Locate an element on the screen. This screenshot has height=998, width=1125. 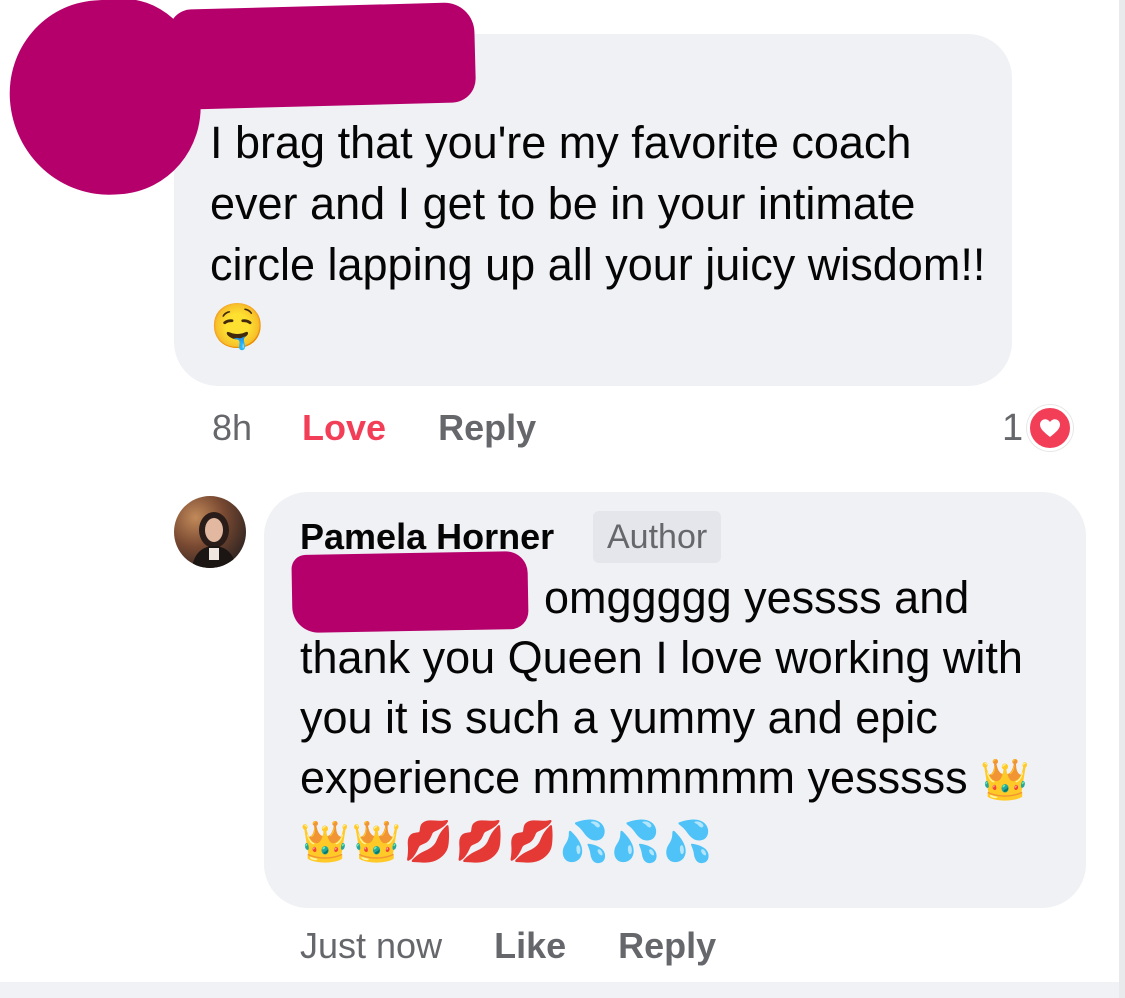
redacted-mention is located at coordinates (410, 592).